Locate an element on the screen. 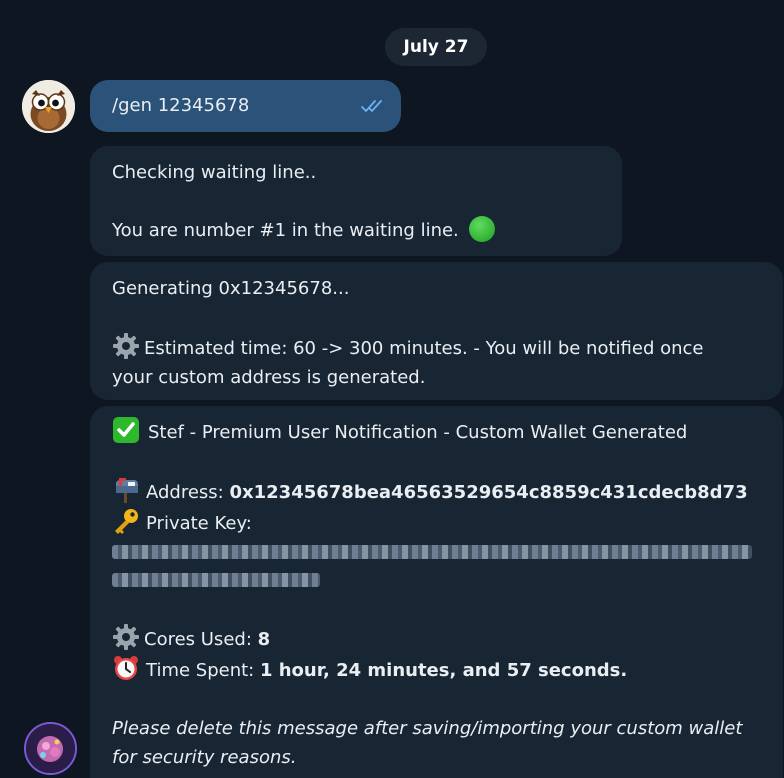 The image size is (784, 778). owl-avatar-icon is located at coordinates (48, 106).